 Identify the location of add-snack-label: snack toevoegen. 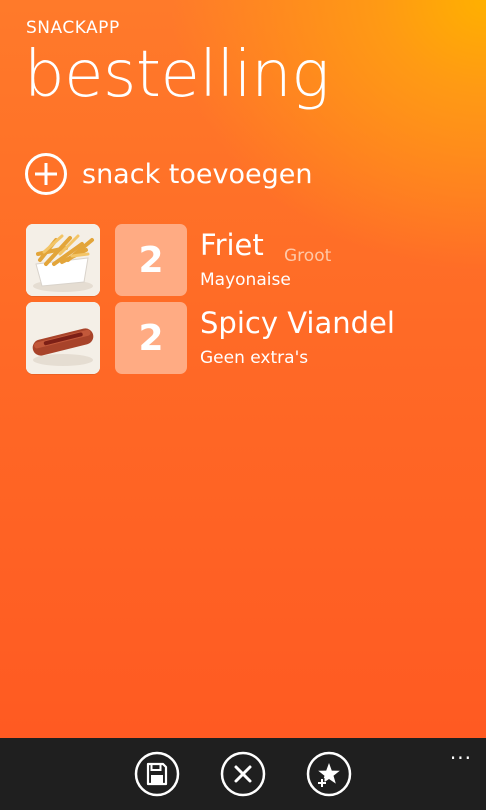
(197, 174).